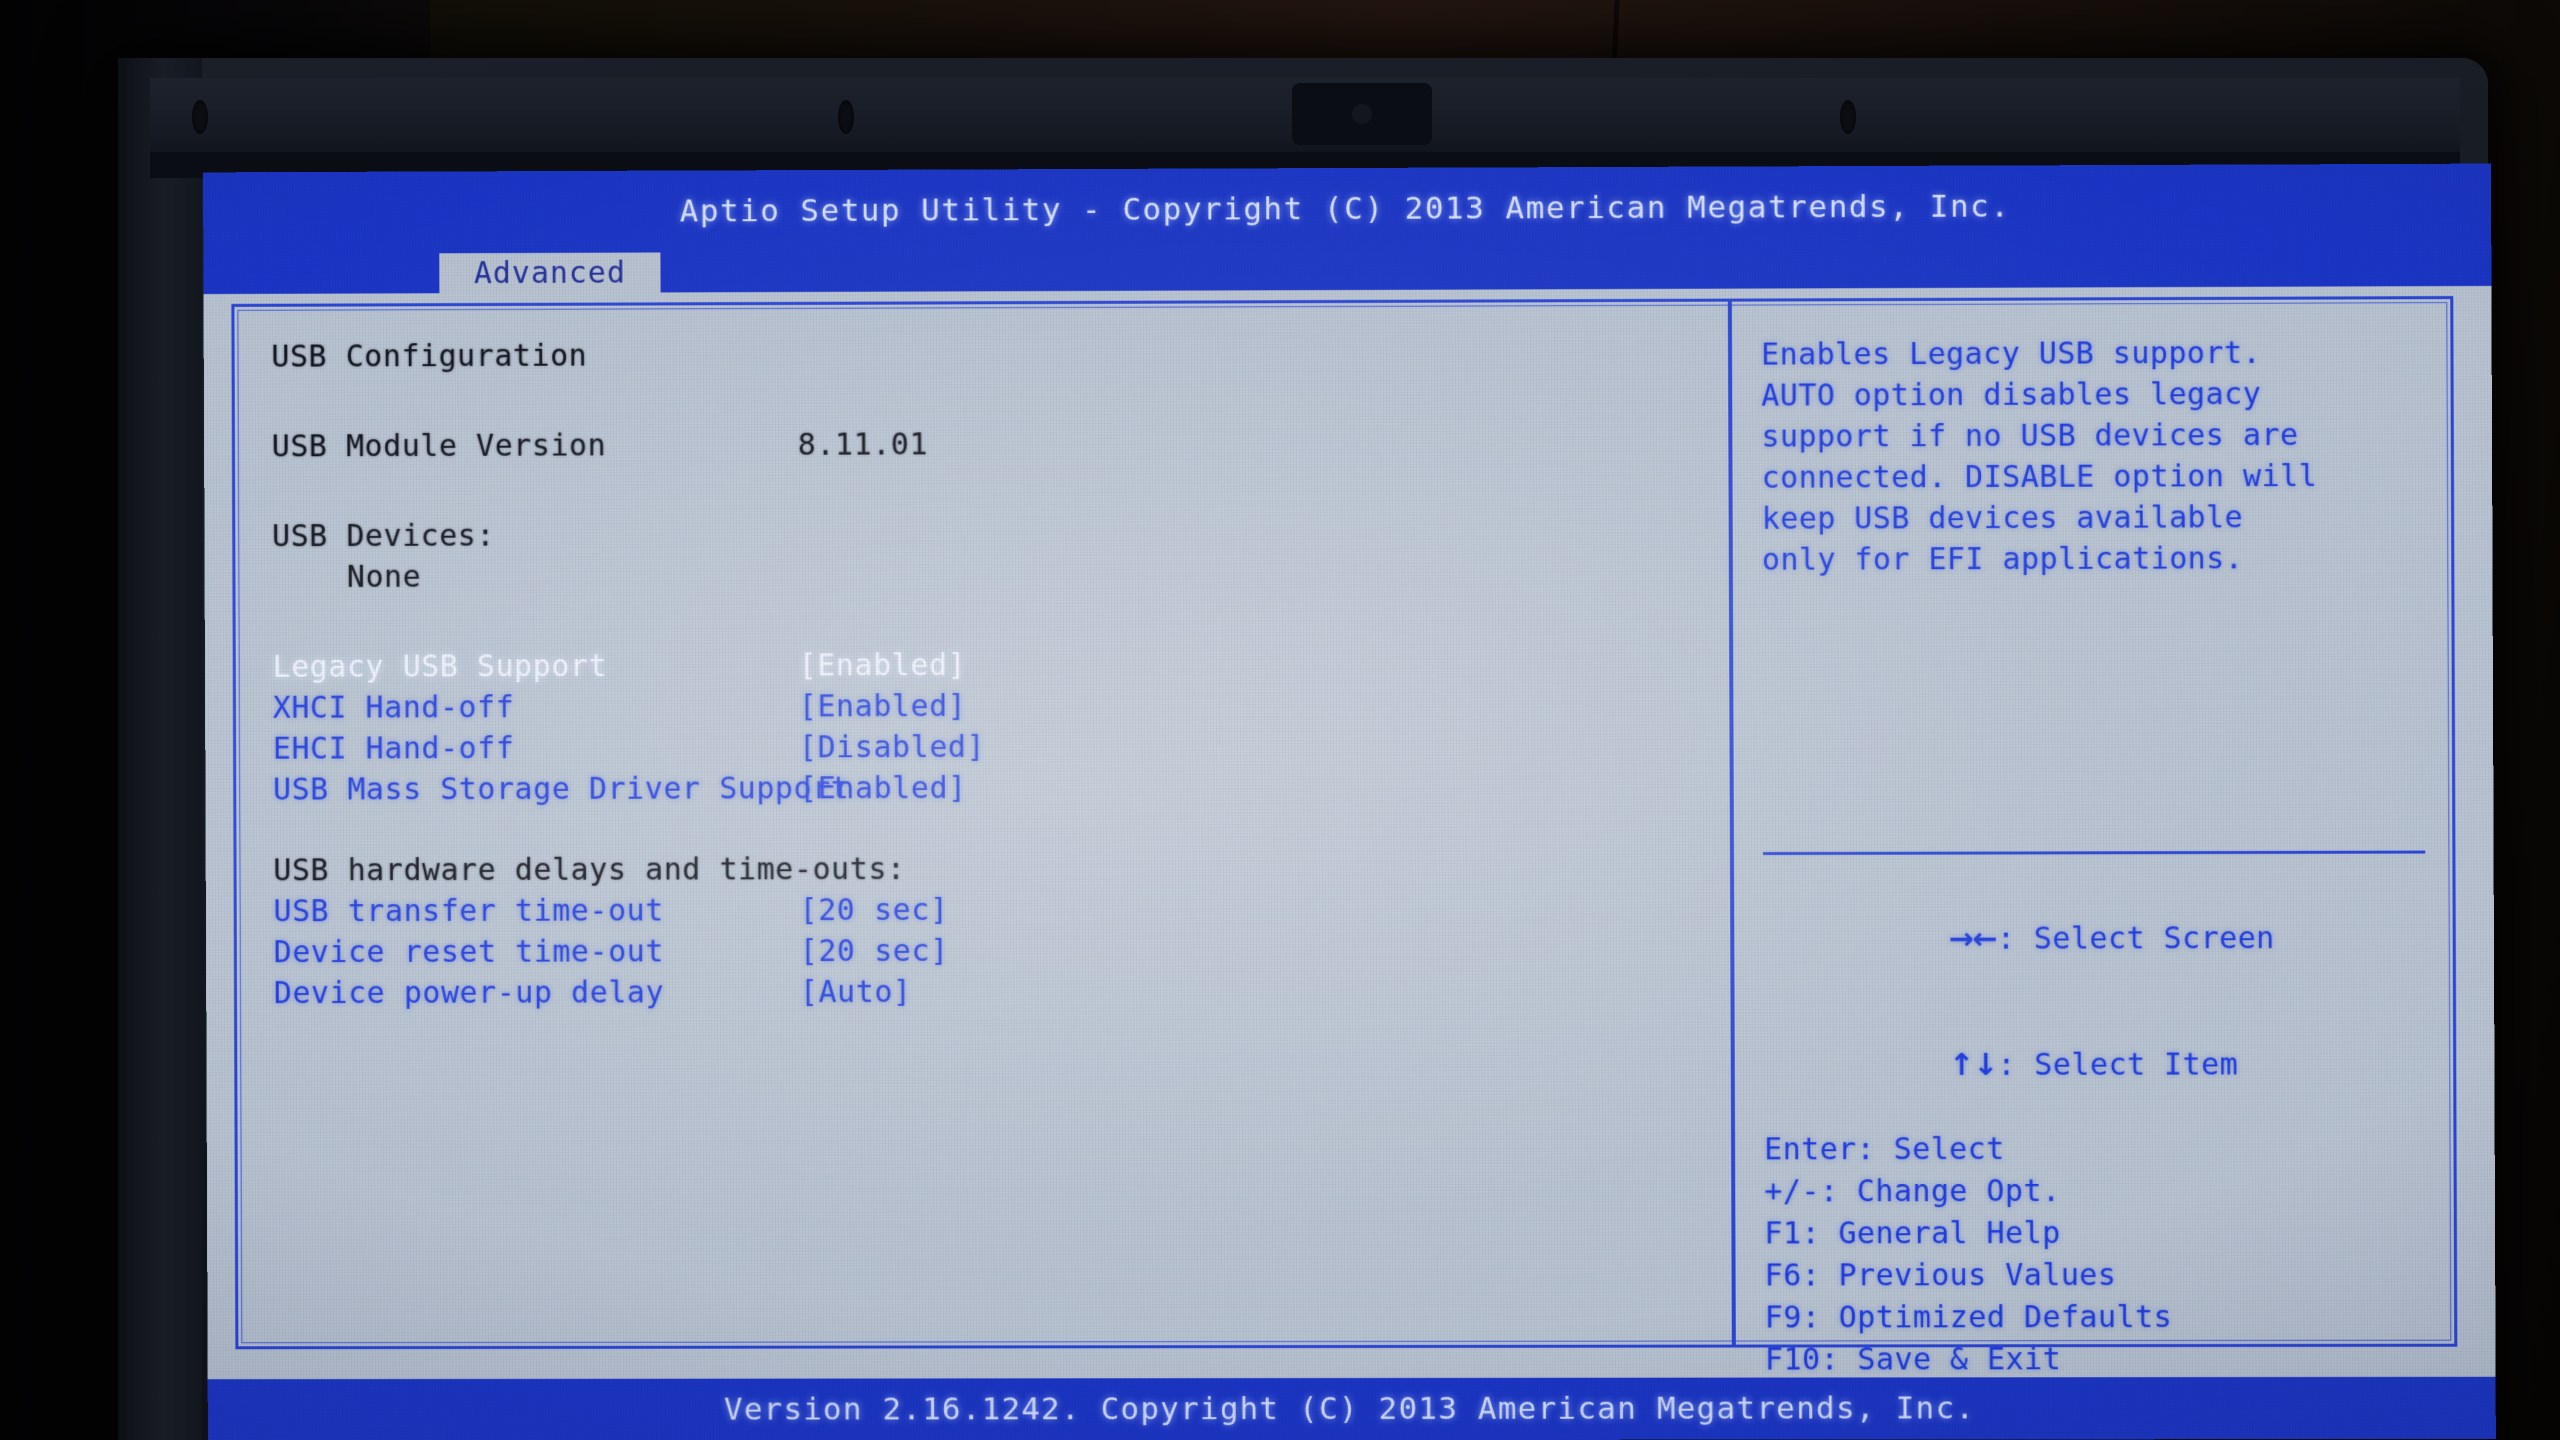  Describe the element at coordinates (384, 536) in the screenshot. I see `row-label: USB Devices:` at that location.